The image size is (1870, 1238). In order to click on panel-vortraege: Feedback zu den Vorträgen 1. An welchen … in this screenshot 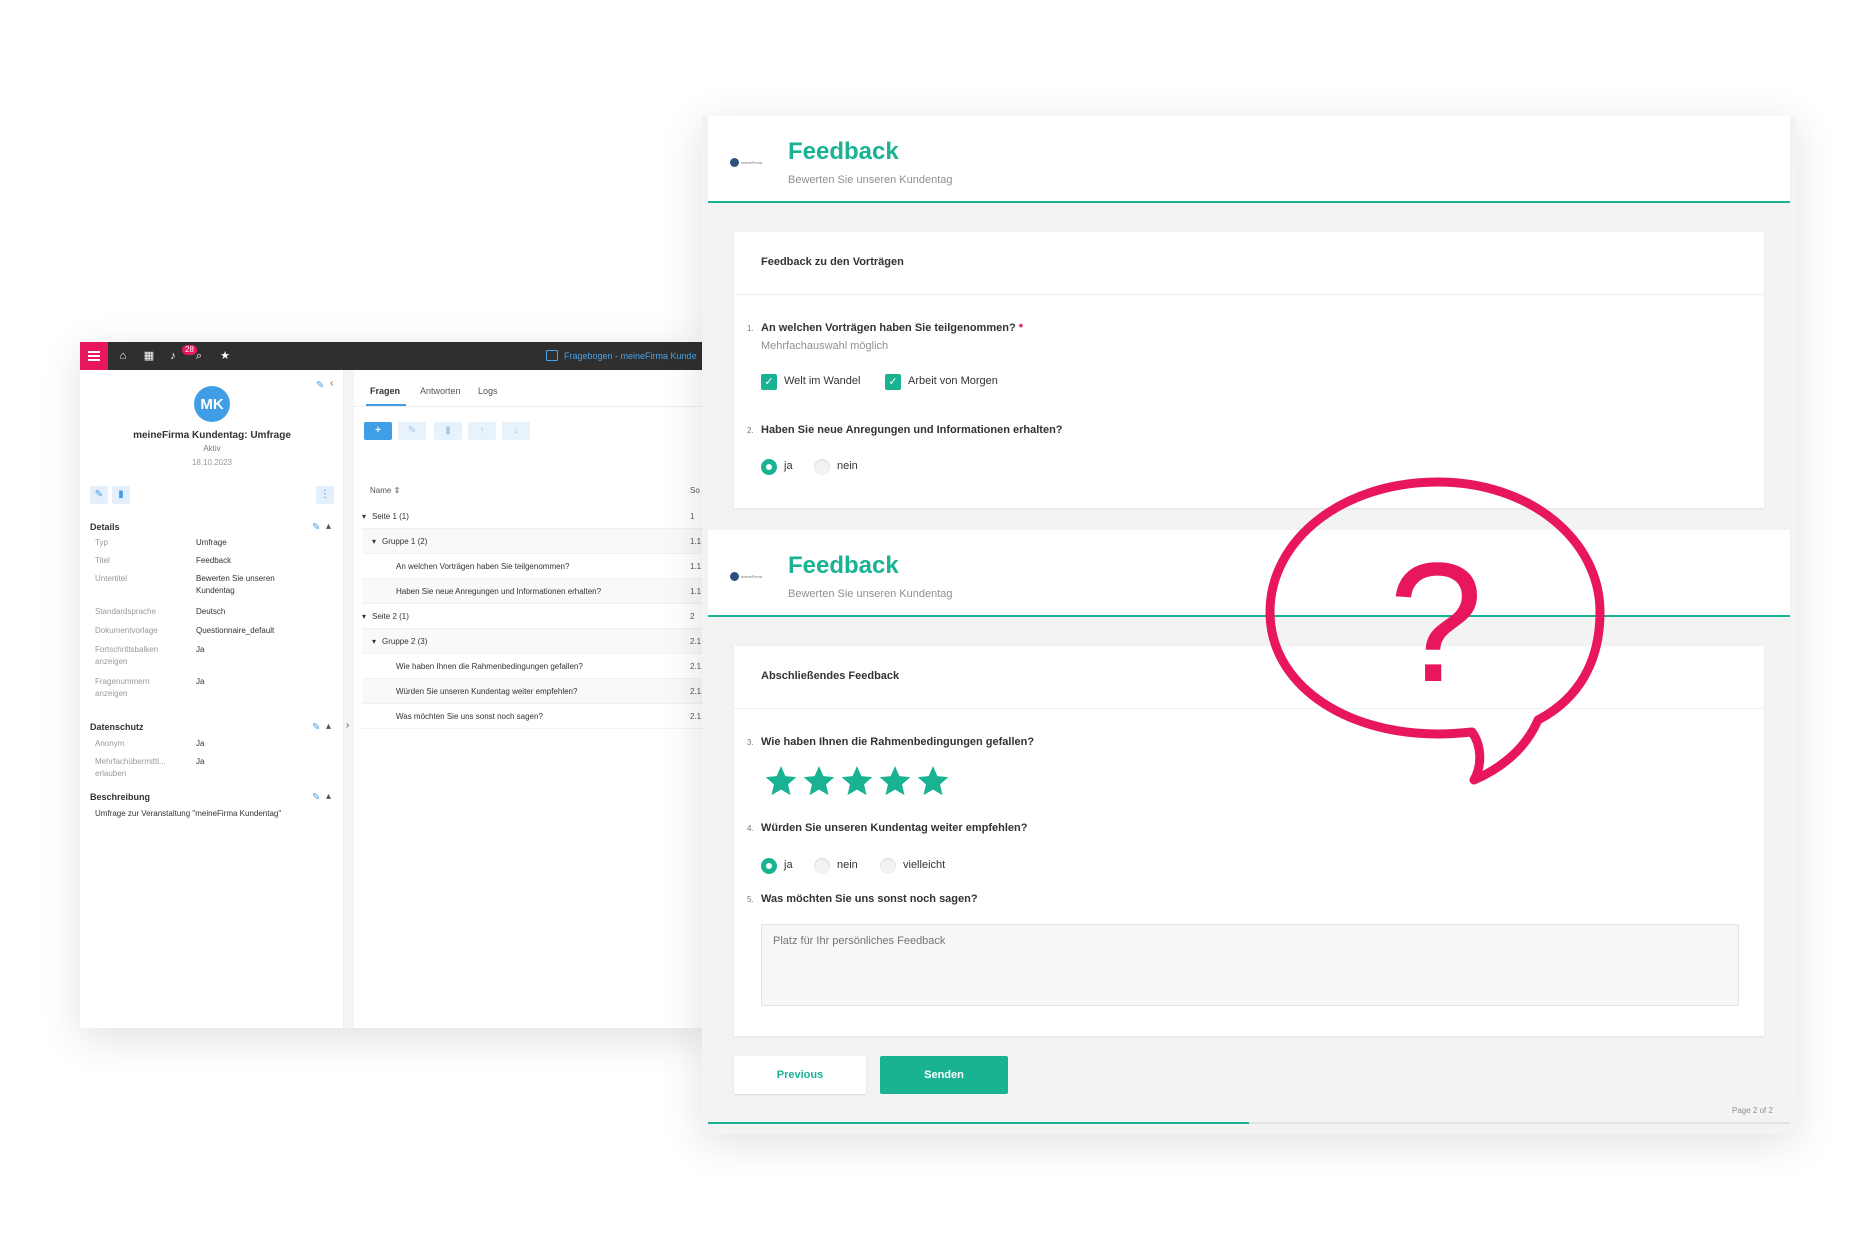, I will do `click(1249, 370)`.